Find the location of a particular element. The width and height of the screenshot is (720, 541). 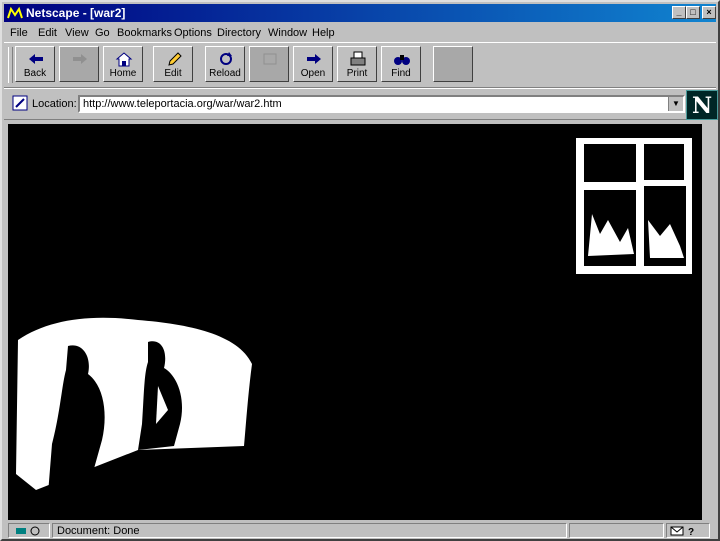

print-label: Print is located at coordinates (357, 73).